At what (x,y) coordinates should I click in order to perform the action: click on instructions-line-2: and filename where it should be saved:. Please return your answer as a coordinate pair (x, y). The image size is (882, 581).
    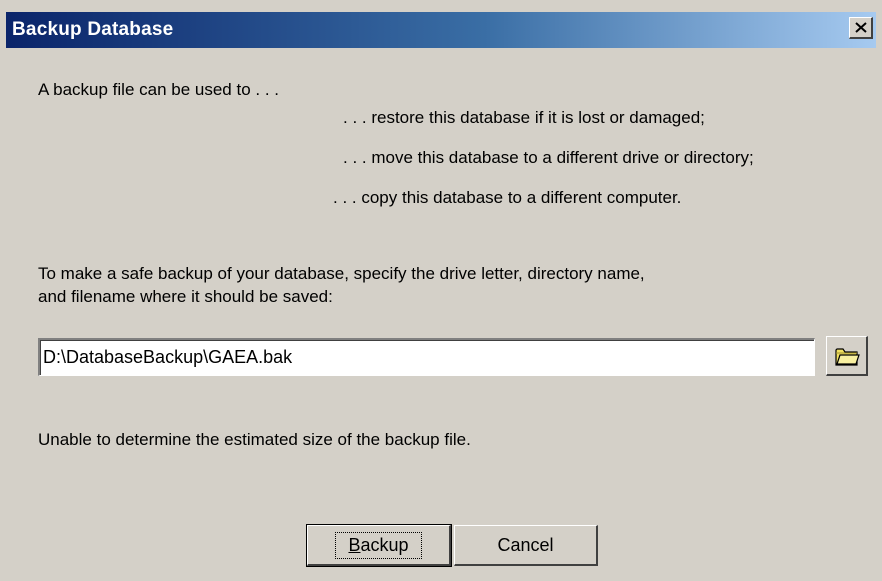
    Looking at the image, I should click on (185, 296).